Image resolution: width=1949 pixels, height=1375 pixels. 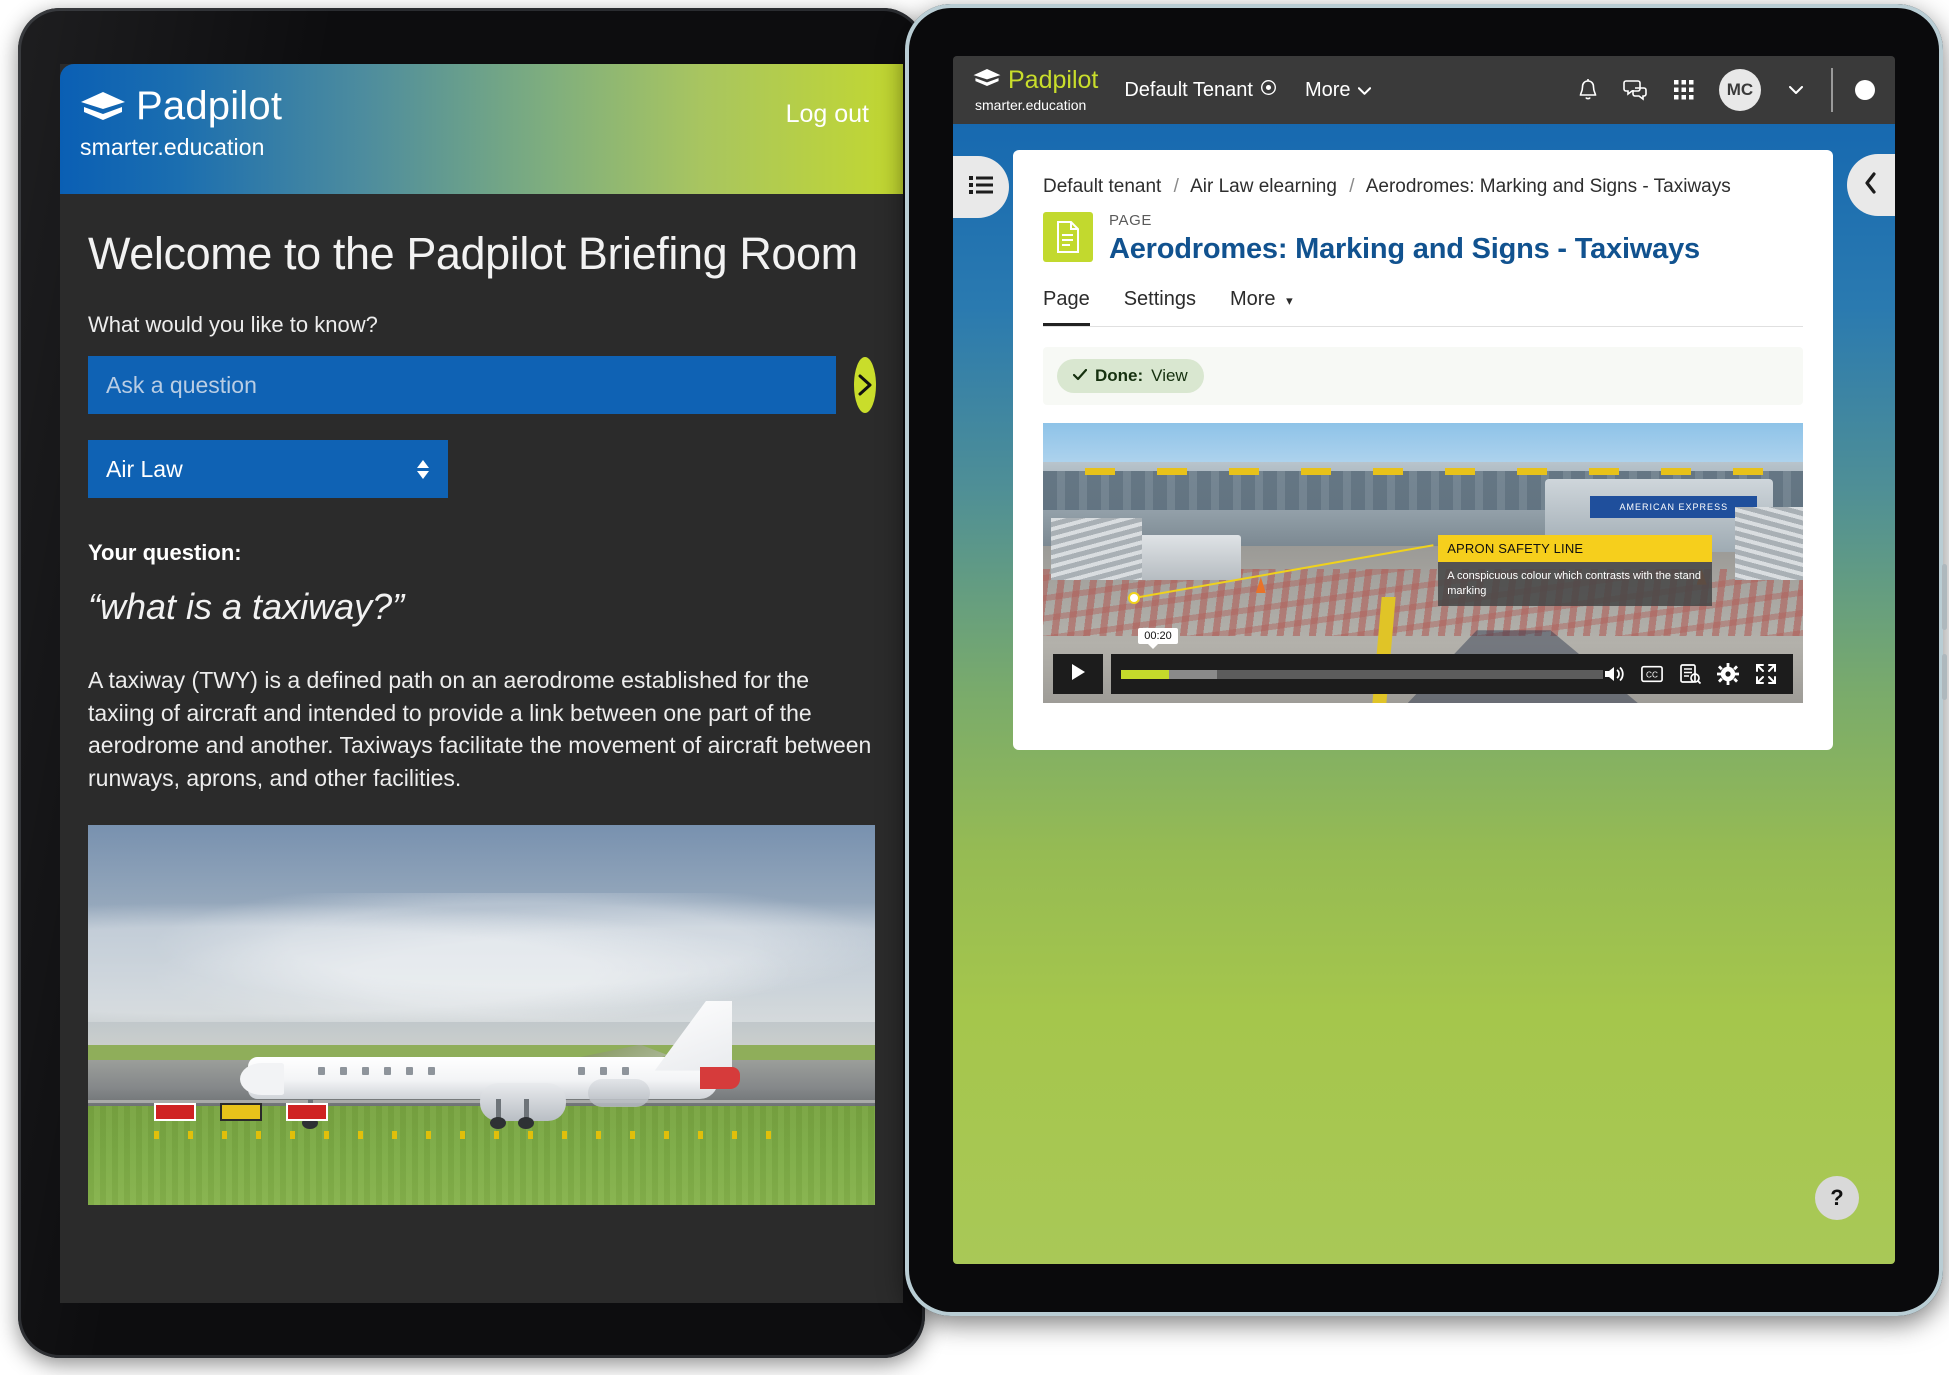 I want to click on subject-select: Air Law, so click(x=268, y=469).